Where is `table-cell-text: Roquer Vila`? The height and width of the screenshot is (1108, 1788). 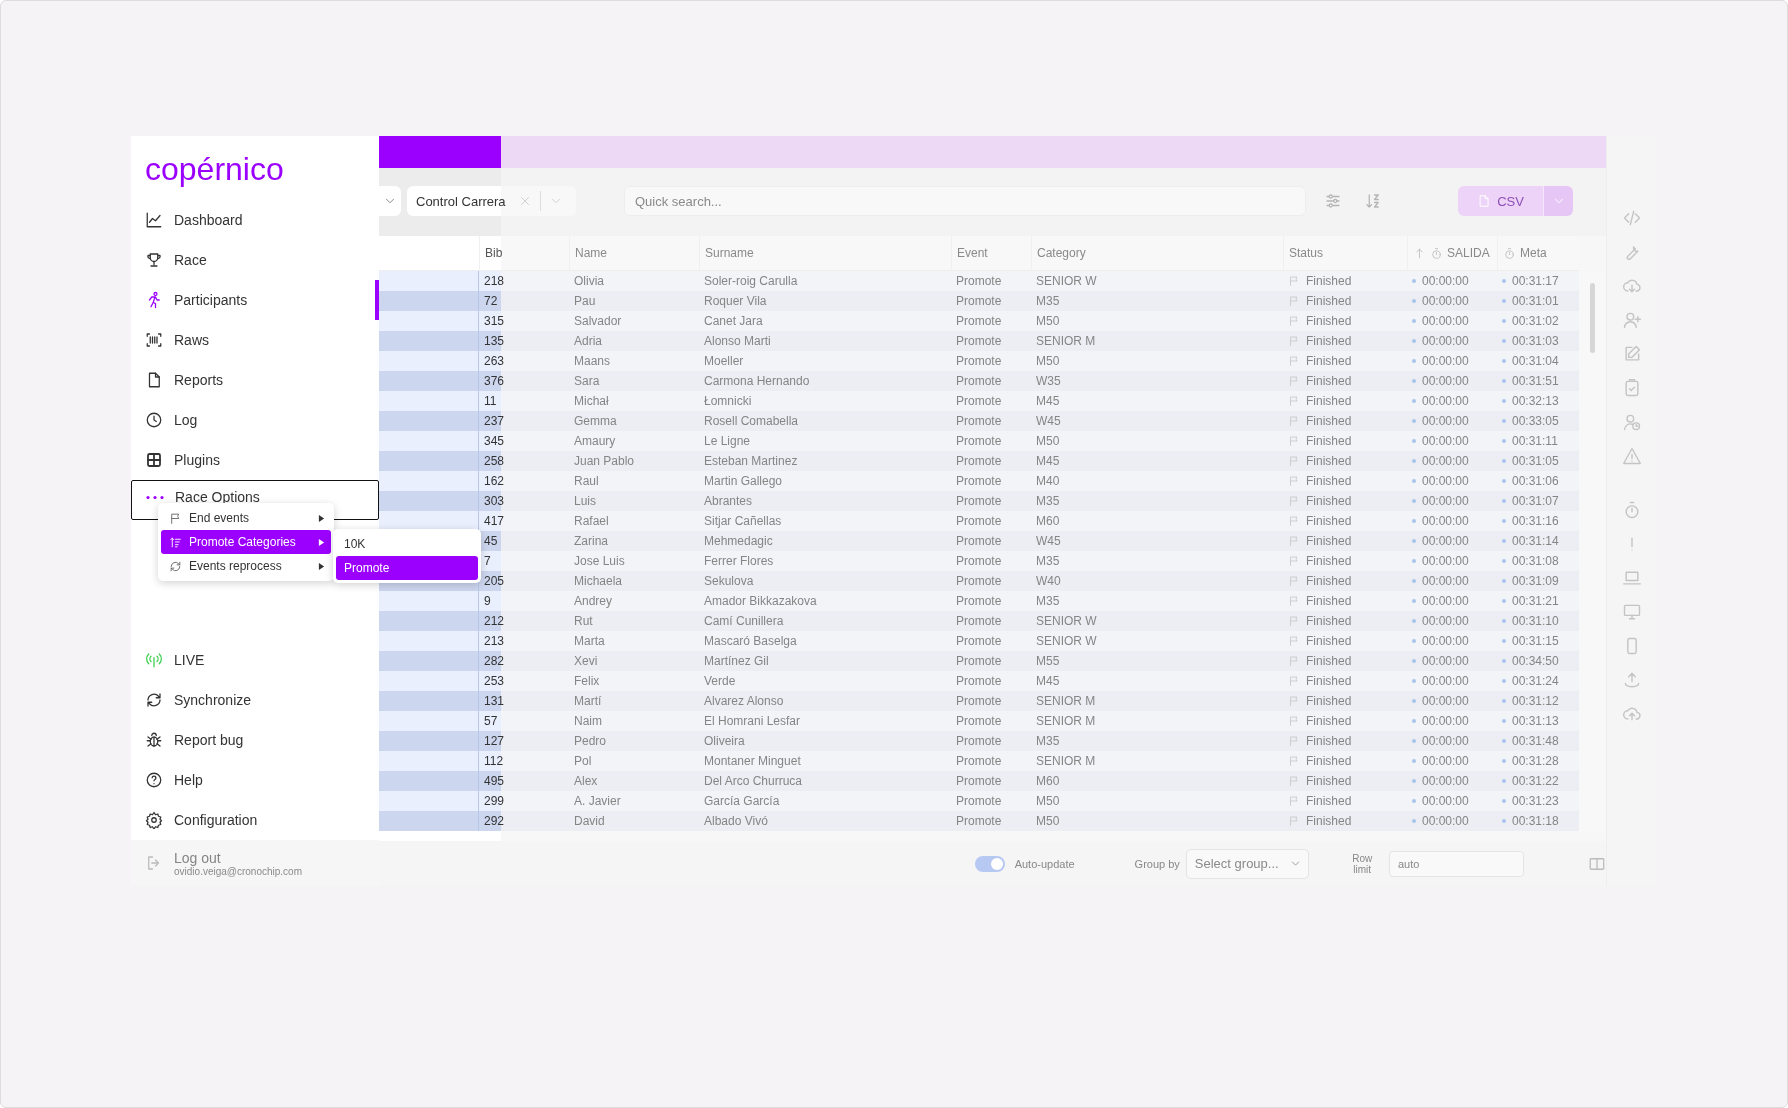
table-cell-text: Roquer Vila is located at coordinates (735, 301).